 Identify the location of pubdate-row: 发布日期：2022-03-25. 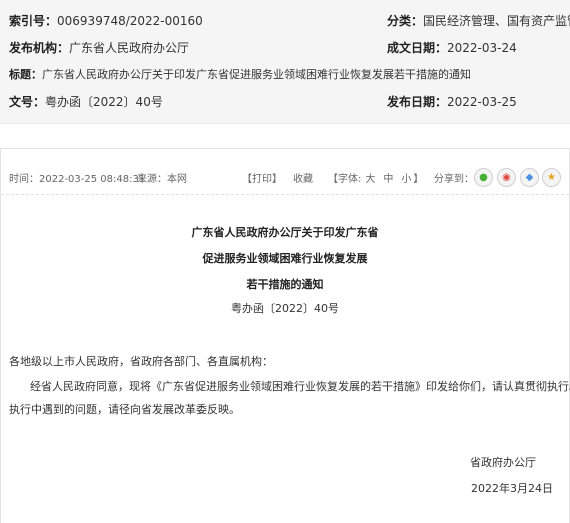
(452, 102).